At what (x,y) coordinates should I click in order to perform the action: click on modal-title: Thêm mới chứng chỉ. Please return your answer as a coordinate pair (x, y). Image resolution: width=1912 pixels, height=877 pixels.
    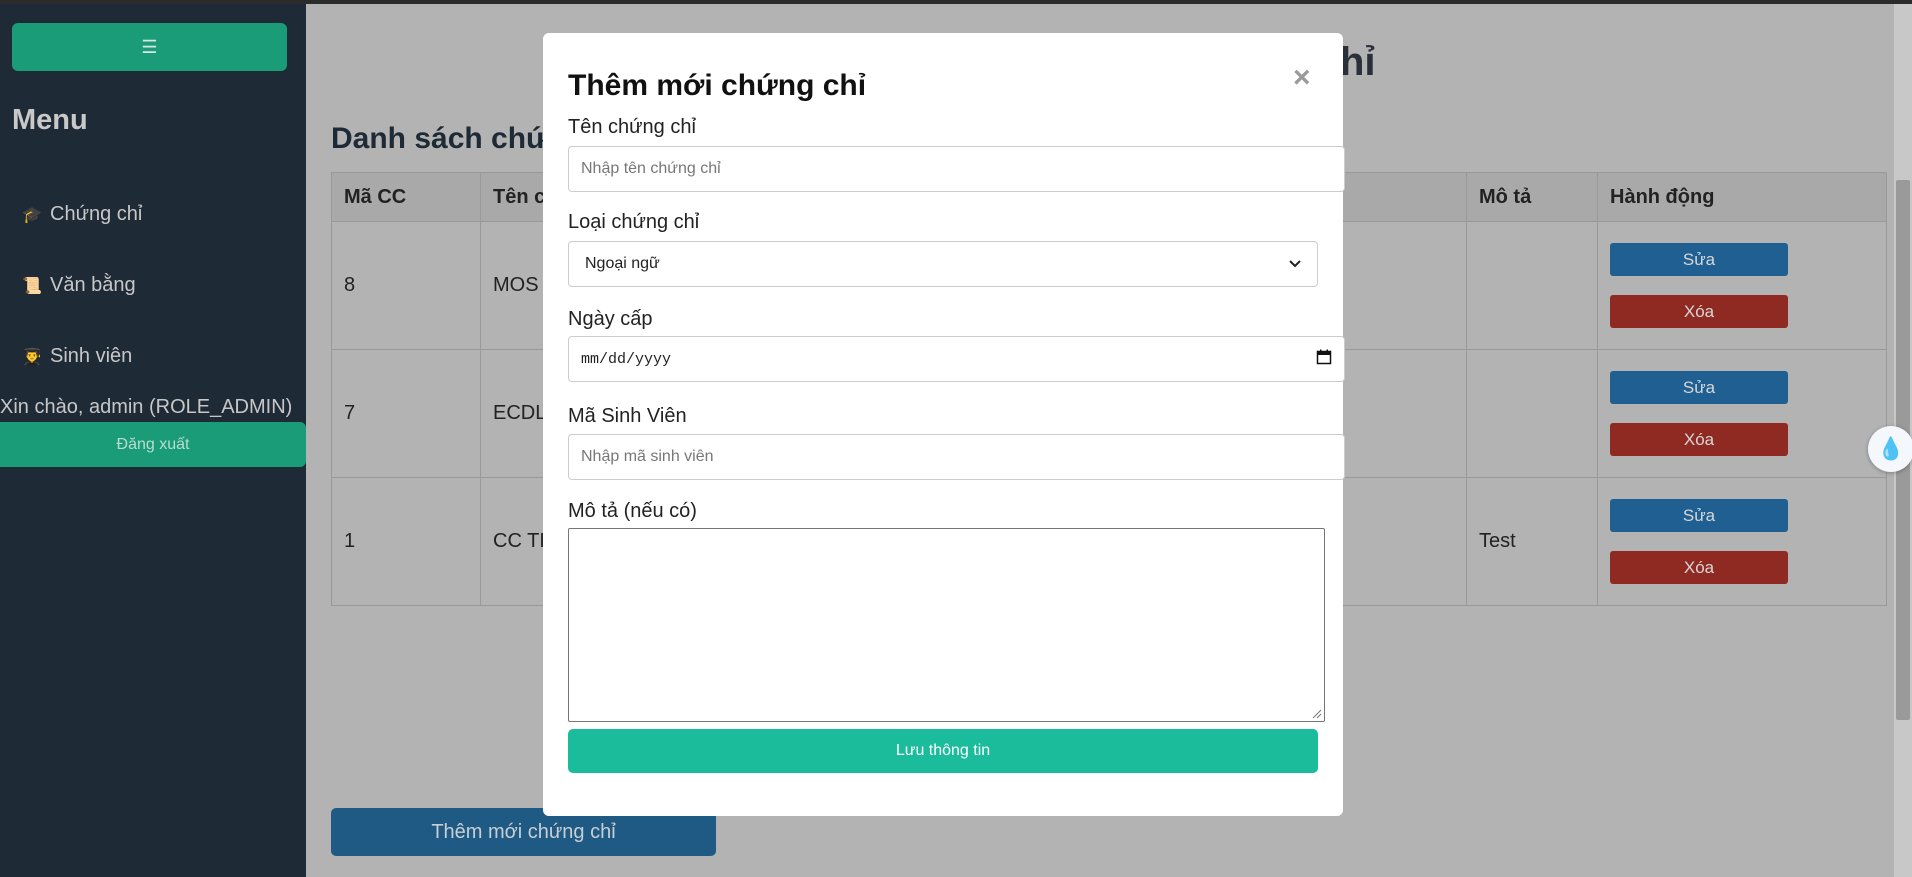
    Looking at the image, I should click on (717, 85).